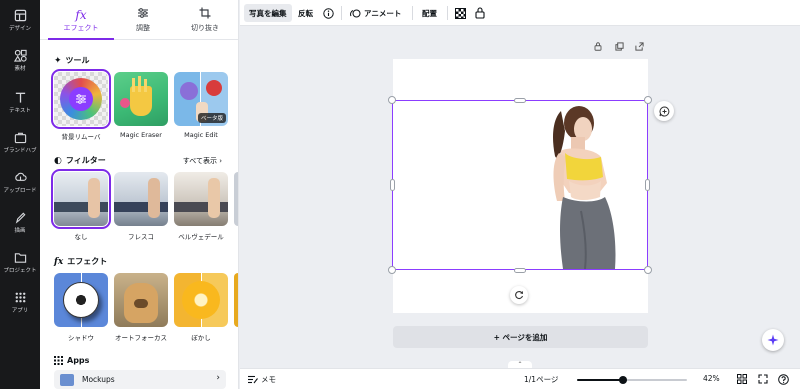 This screenshot has height=389, width=800. I want to click on resize-handle-bottom-right, so click(648, 270).